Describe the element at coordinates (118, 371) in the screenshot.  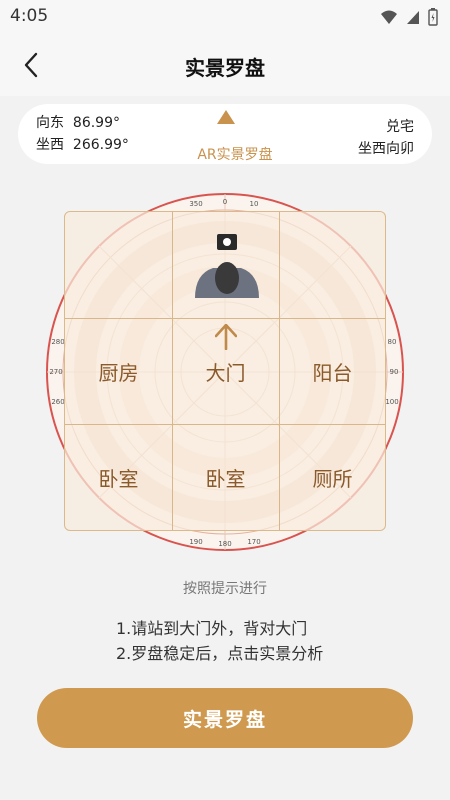
I see `room-cell-kitchen: 厨房` at that location.